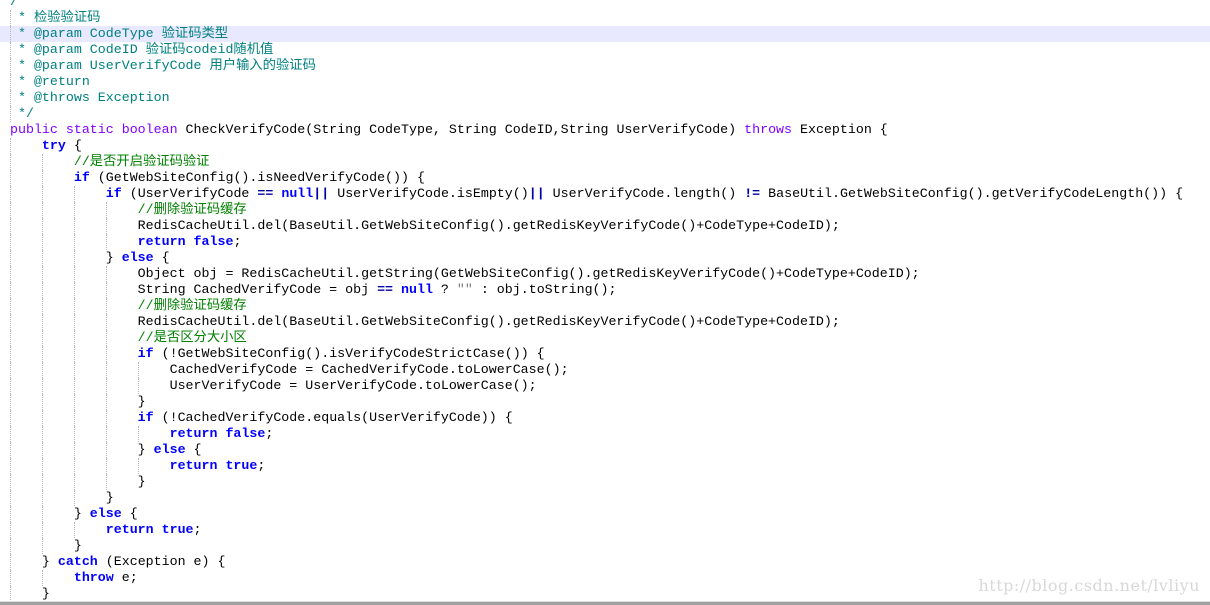 The width and height of the screenshot is (1210, 605). I want to click on code-line: /**, so click(605, 5).